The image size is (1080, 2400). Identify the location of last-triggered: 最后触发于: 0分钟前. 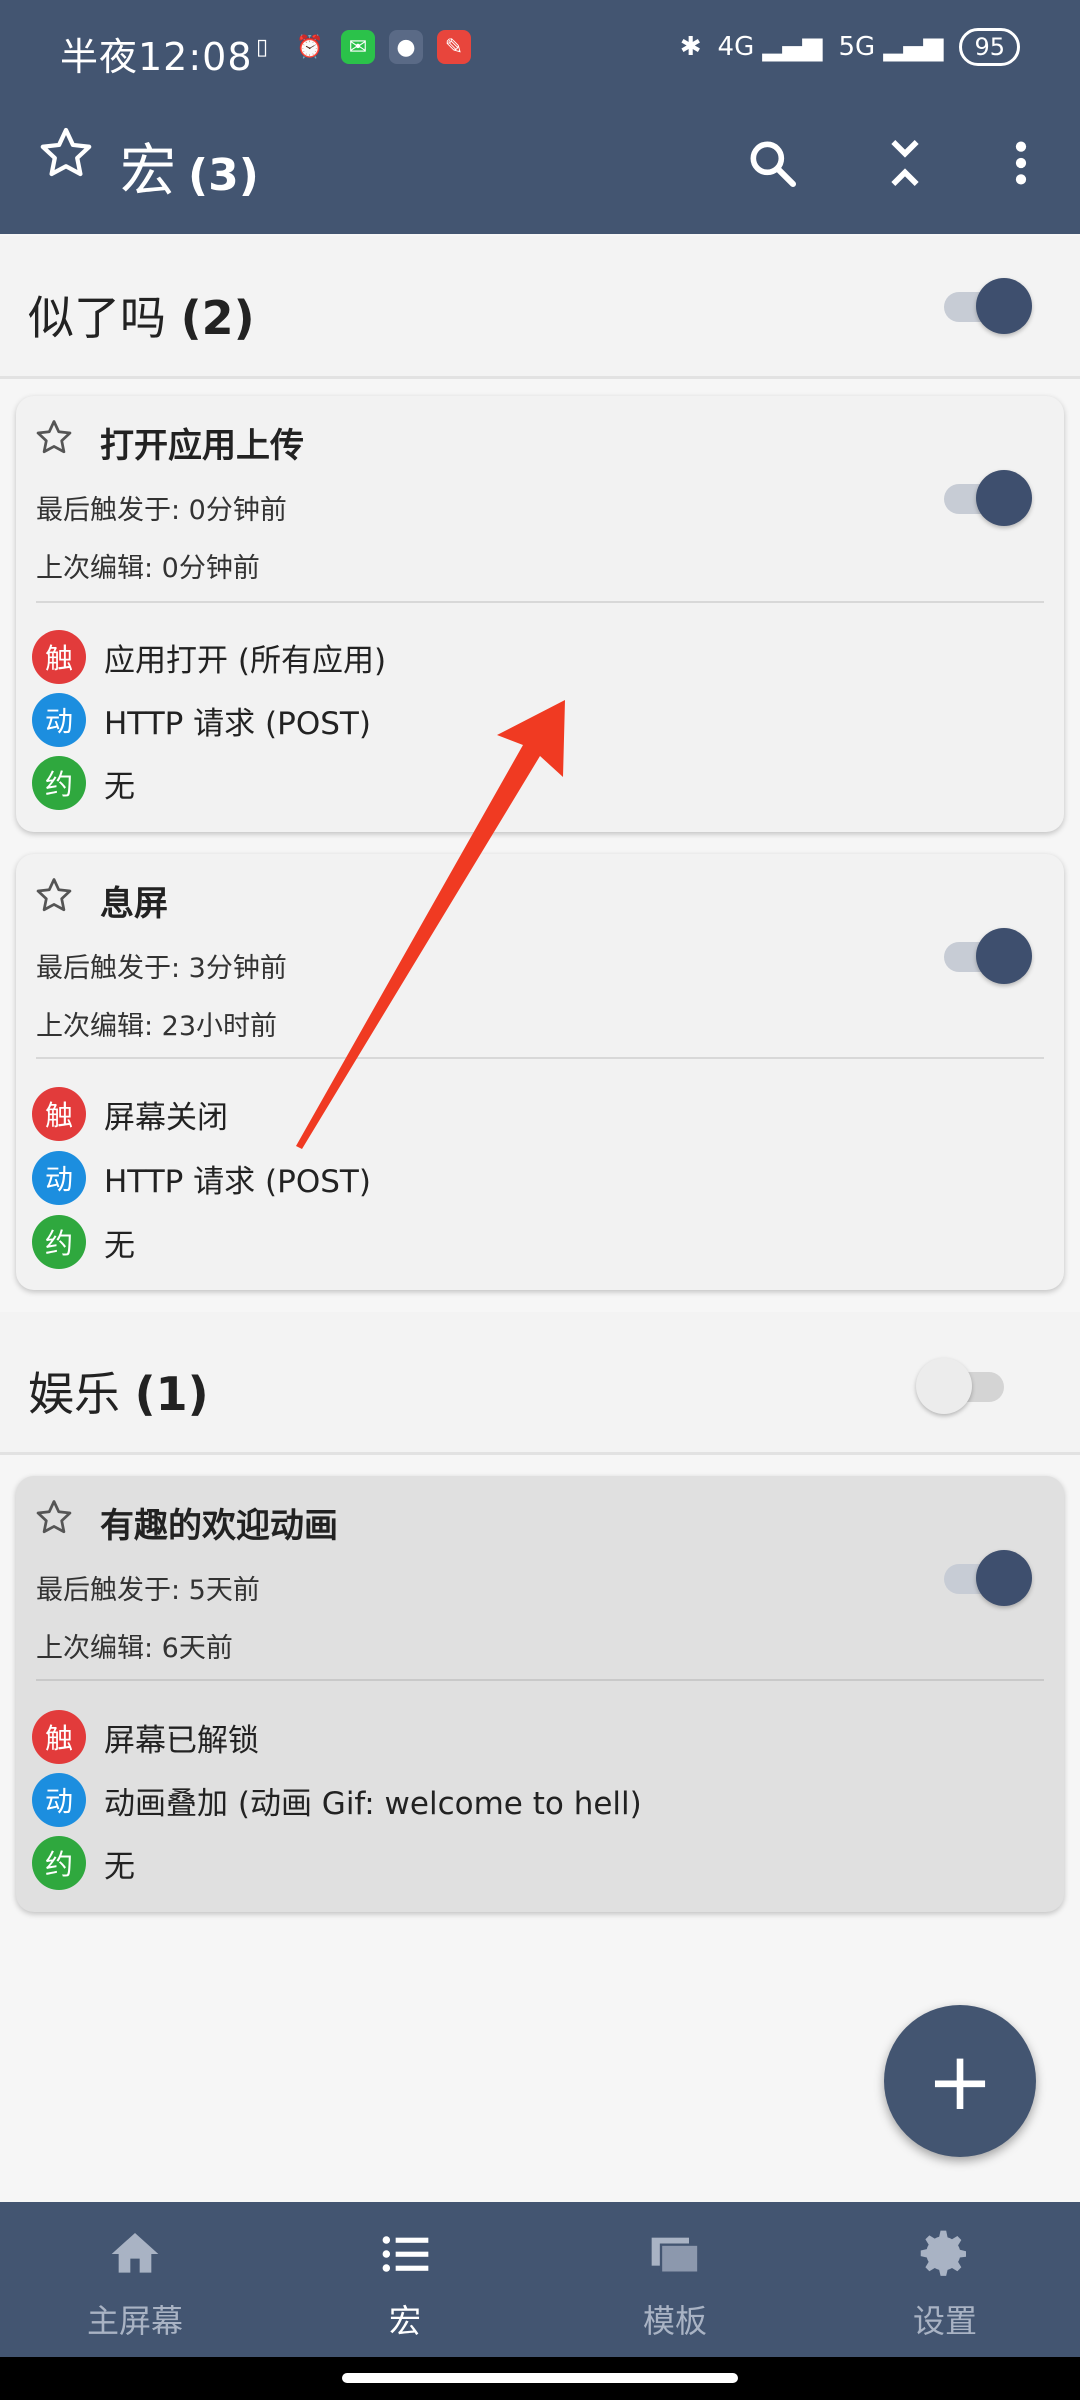
(161, 510).